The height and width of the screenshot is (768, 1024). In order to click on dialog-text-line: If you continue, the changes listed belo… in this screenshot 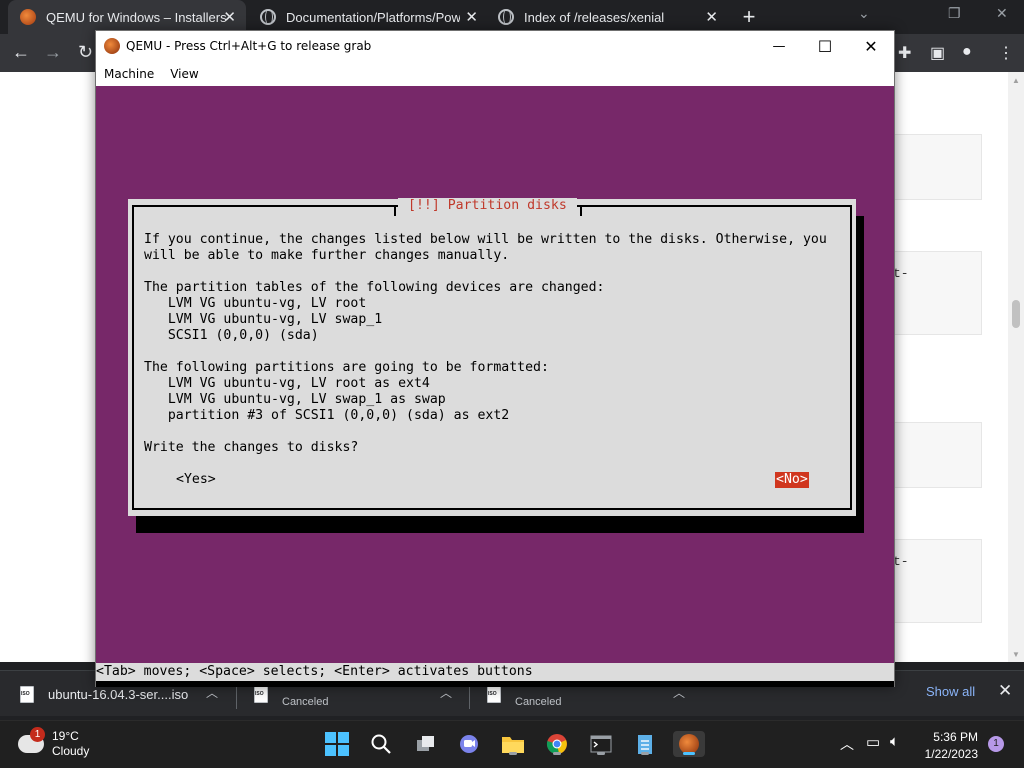, I will do `click(485, 239)`.